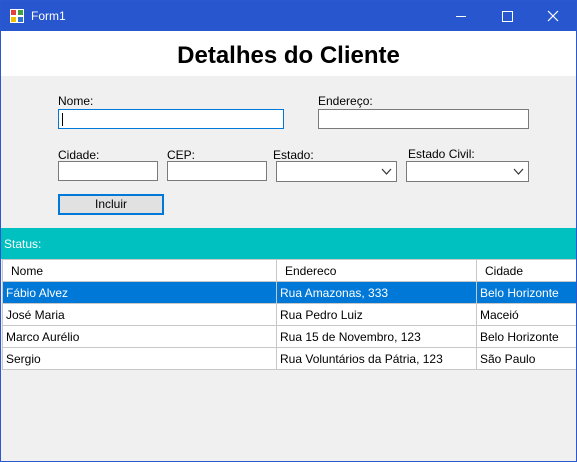 The height and width of the screenshot is (462, 577). Describe the element at coordinates (467, 171) in the screenshot. I see `estado-civil-select` at that location.